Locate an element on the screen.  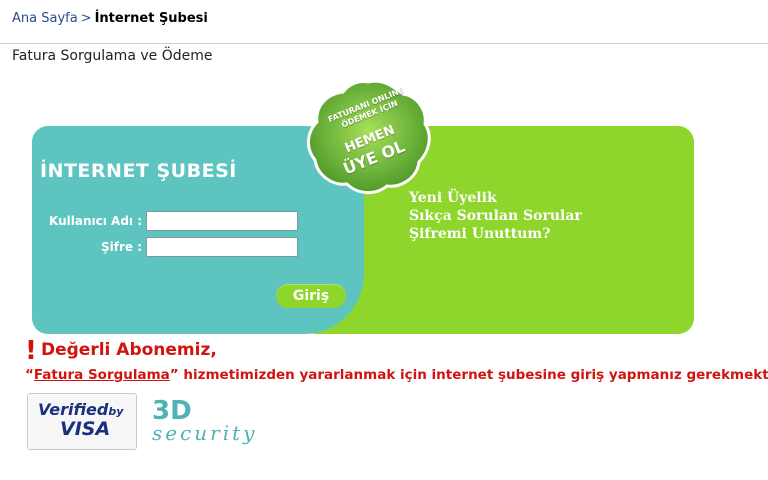
visa-verified-text: Verifiedby is located at coordinates (80, 409).